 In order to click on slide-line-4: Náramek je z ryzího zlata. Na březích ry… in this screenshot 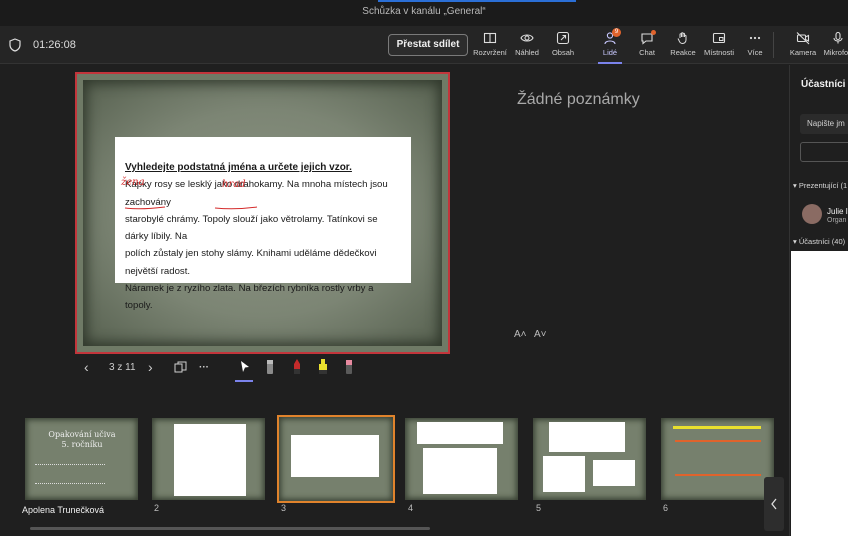, I will do `click(249, 297)`.